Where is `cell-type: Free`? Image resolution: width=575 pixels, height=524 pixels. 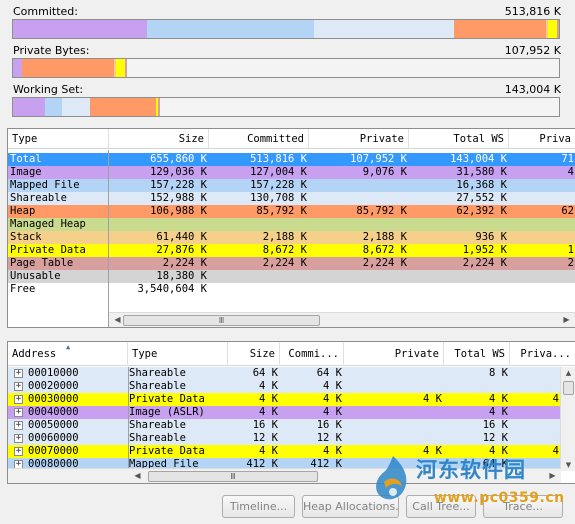
cell-type: Free is located at coordinates (58, 289).